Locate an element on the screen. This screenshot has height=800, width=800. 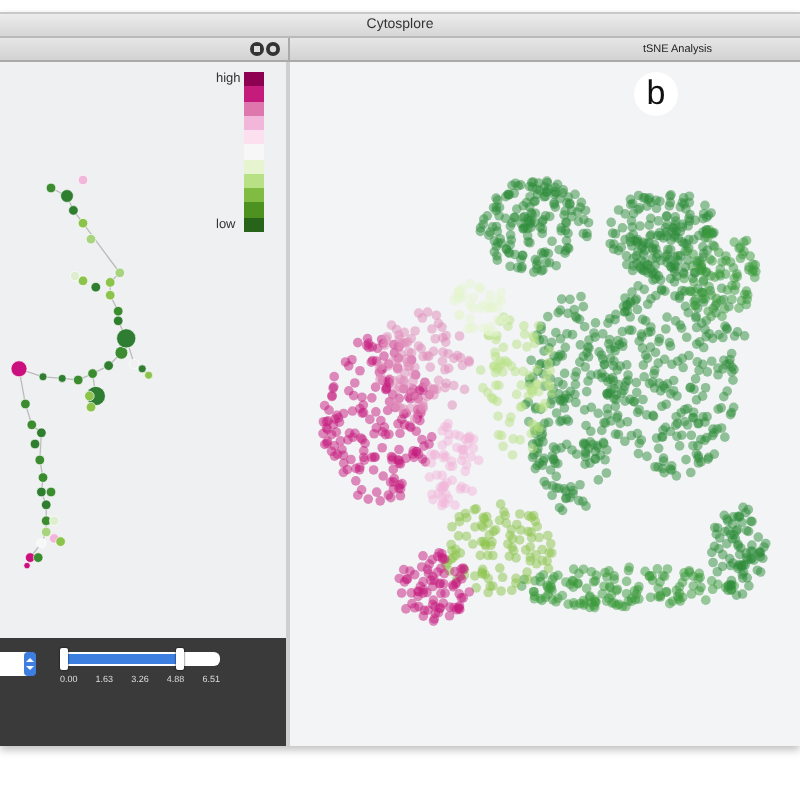
close-icon is located at coordinates (257, 49).